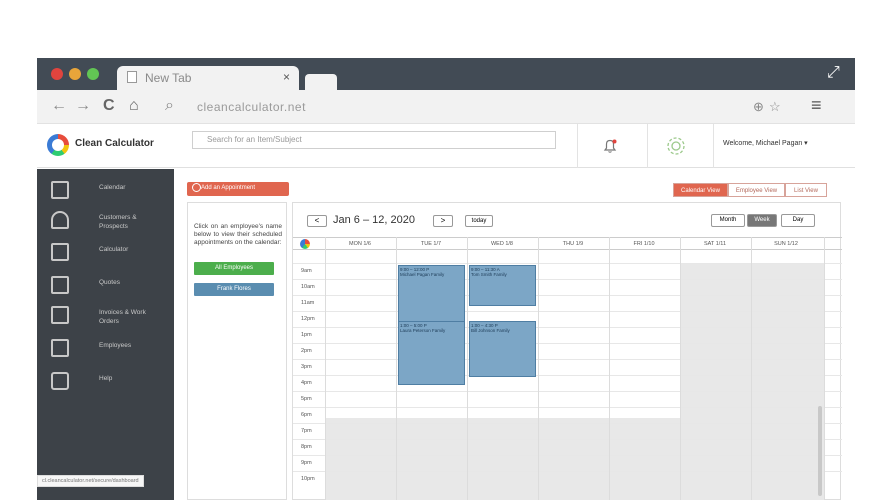 This screenshot has width=890, height=500. I want to click on sidebar-item-help: Help, so click(105, 383).